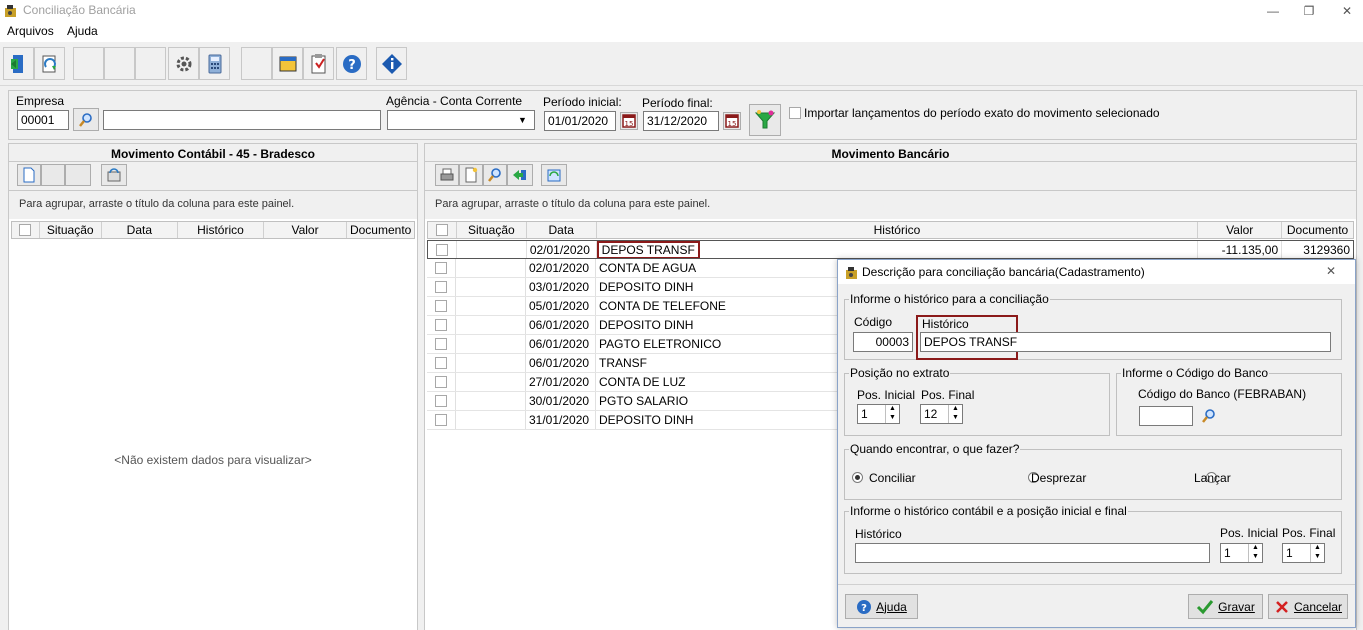  Describe the element at coordinates (1032, 553) in the screenshot. I see `contabil-historico-field` at that location.